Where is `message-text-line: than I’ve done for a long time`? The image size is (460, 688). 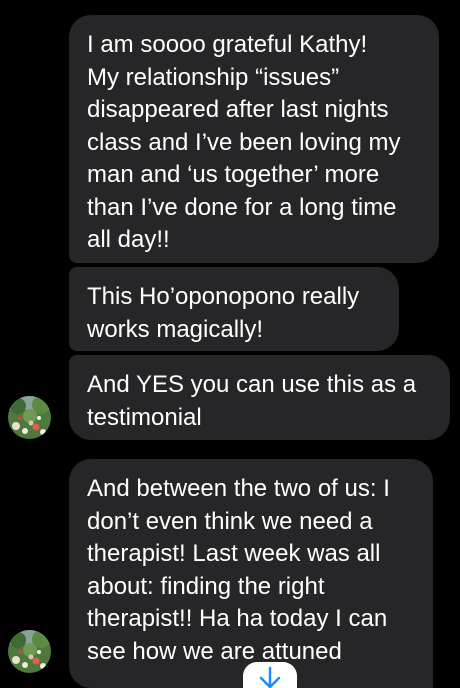 message-text-line: than I’ve done for a long time is located at coordinates (242, 207).